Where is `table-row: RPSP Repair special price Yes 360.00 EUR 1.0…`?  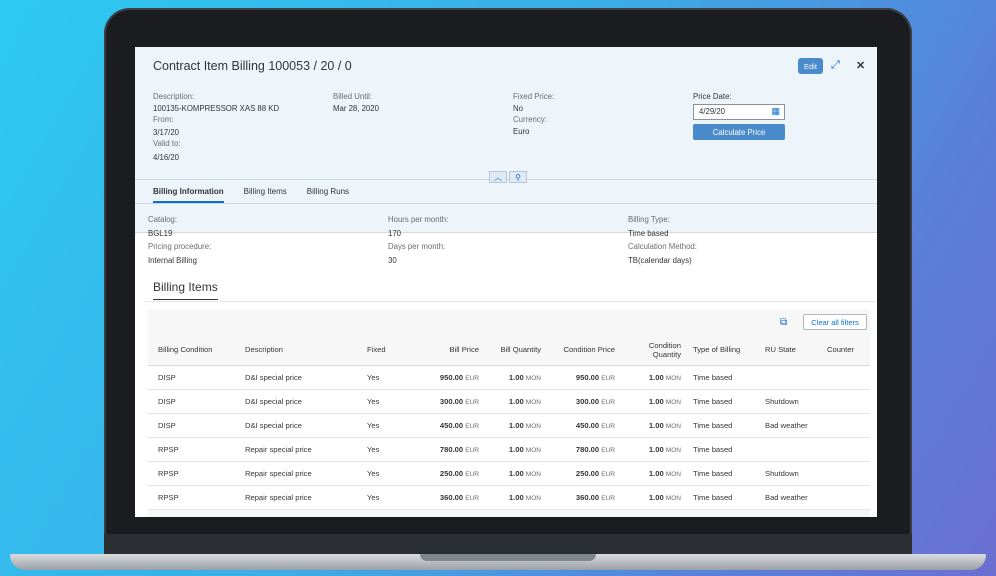 table-row: RPSP Repair special price Yes 360.00 EUR 1.0… is located at coordinates (509, 497).